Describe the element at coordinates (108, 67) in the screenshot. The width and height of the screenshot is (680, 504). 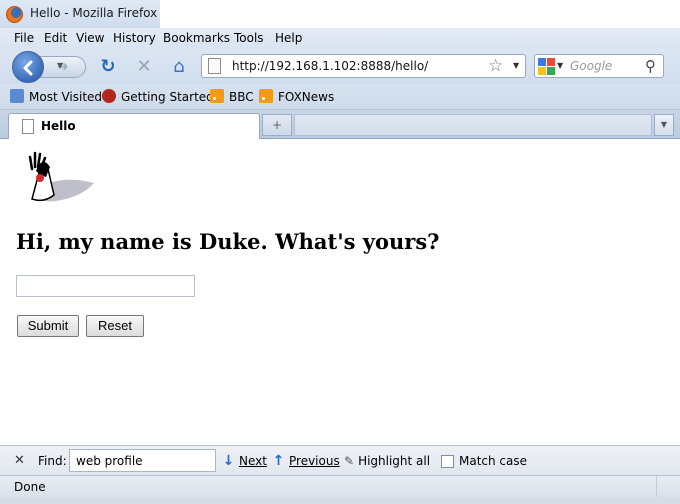
I see `reload-icon: ↻` at that location.